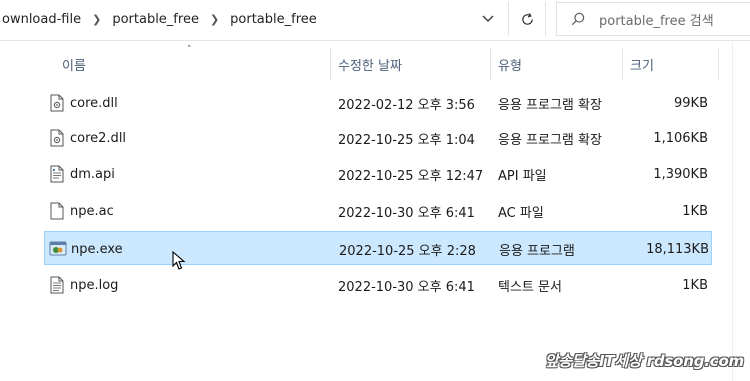  What do you see at coordinates (370, 64) in the screenshot?
I see `column-header-date: 수정한 날짜` at bounding box center [370, 64].